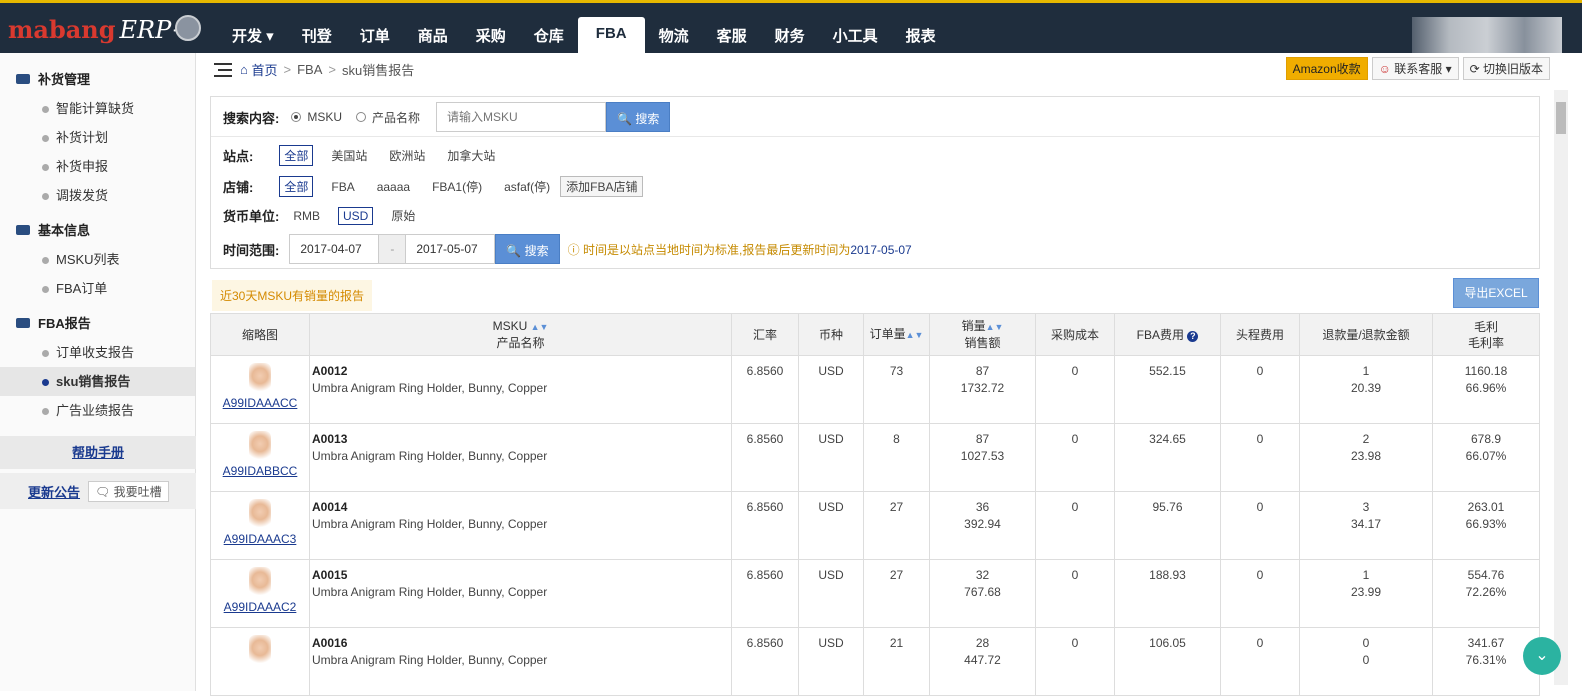  I want to click on col-thumb: 缩略图, so click(260, 334).